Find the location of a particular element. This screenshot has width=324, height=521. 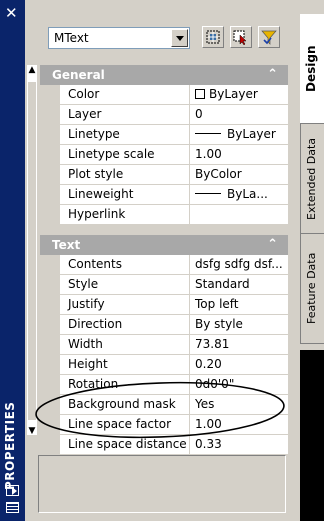

property-row: Plot style ByColor is located at coordinates (164, 175).